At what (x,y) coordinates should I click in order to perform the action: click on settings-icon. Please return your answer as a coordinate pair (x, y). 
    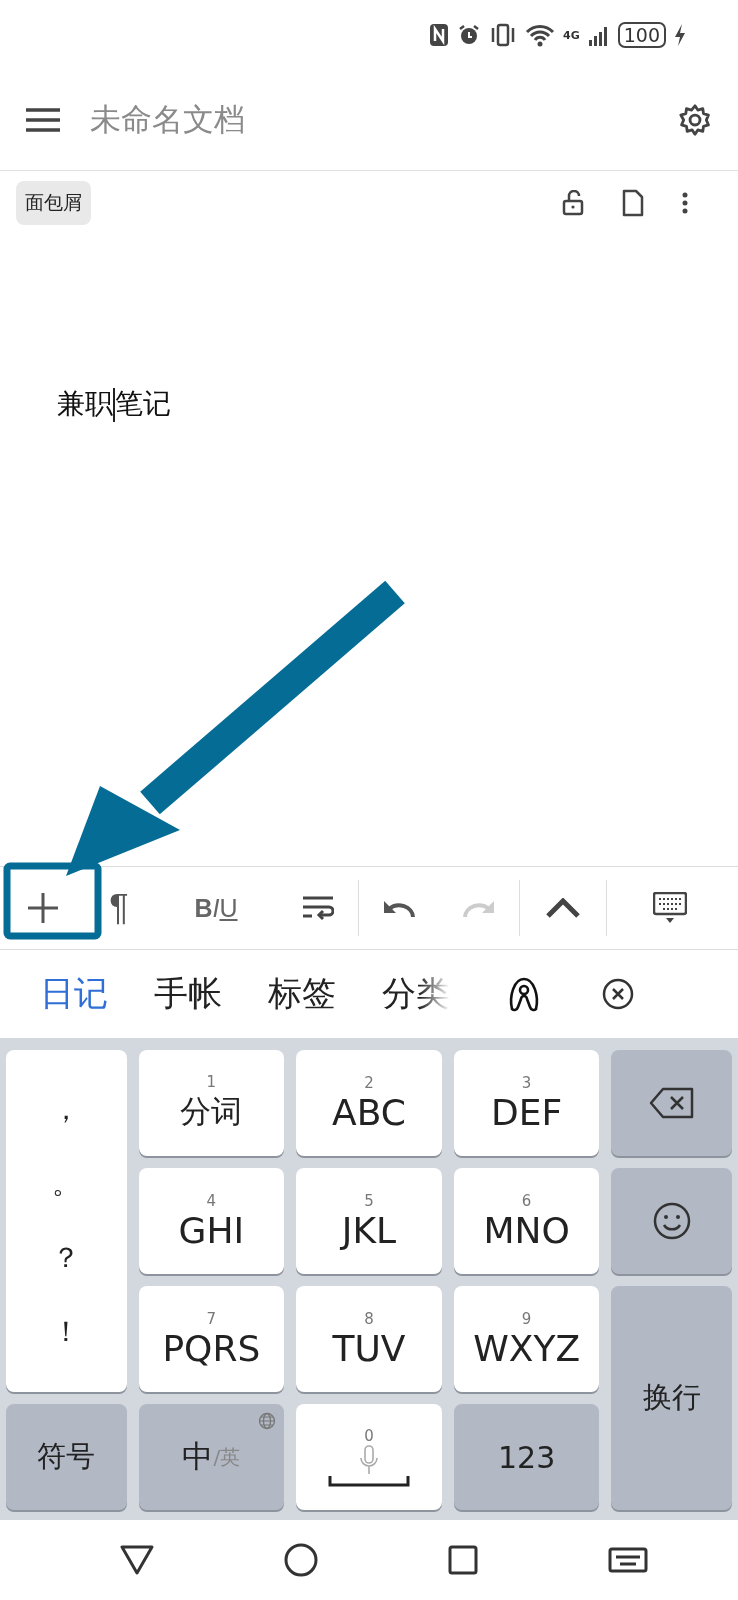
    Looking at the image, I should click on (695, 120).